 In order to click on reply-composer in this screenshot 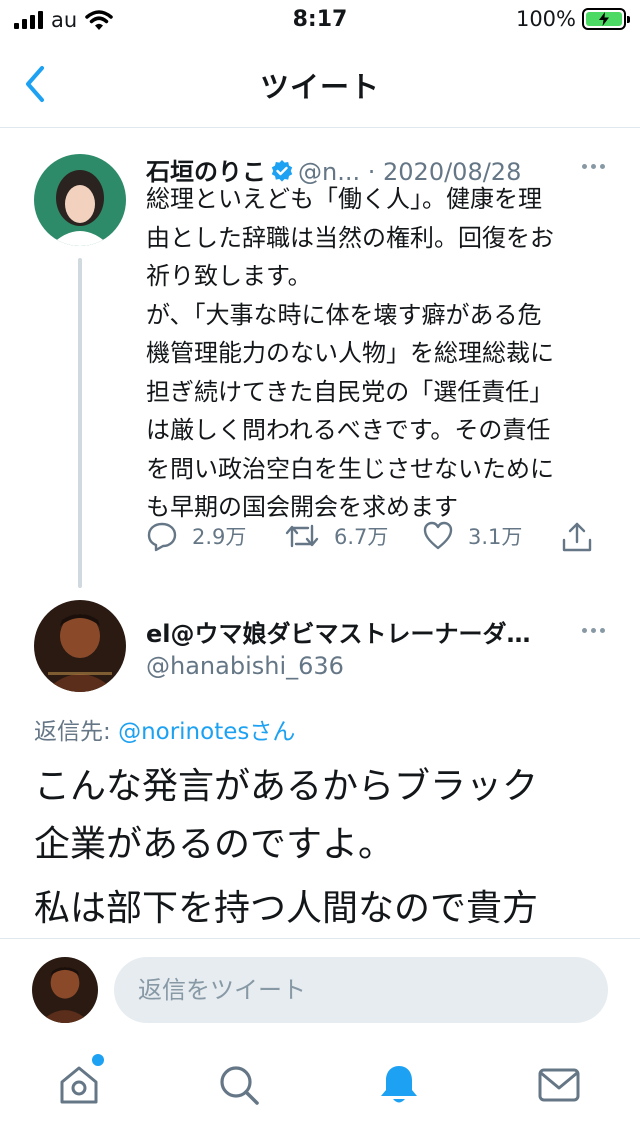, I will do `click(320, 989)`.